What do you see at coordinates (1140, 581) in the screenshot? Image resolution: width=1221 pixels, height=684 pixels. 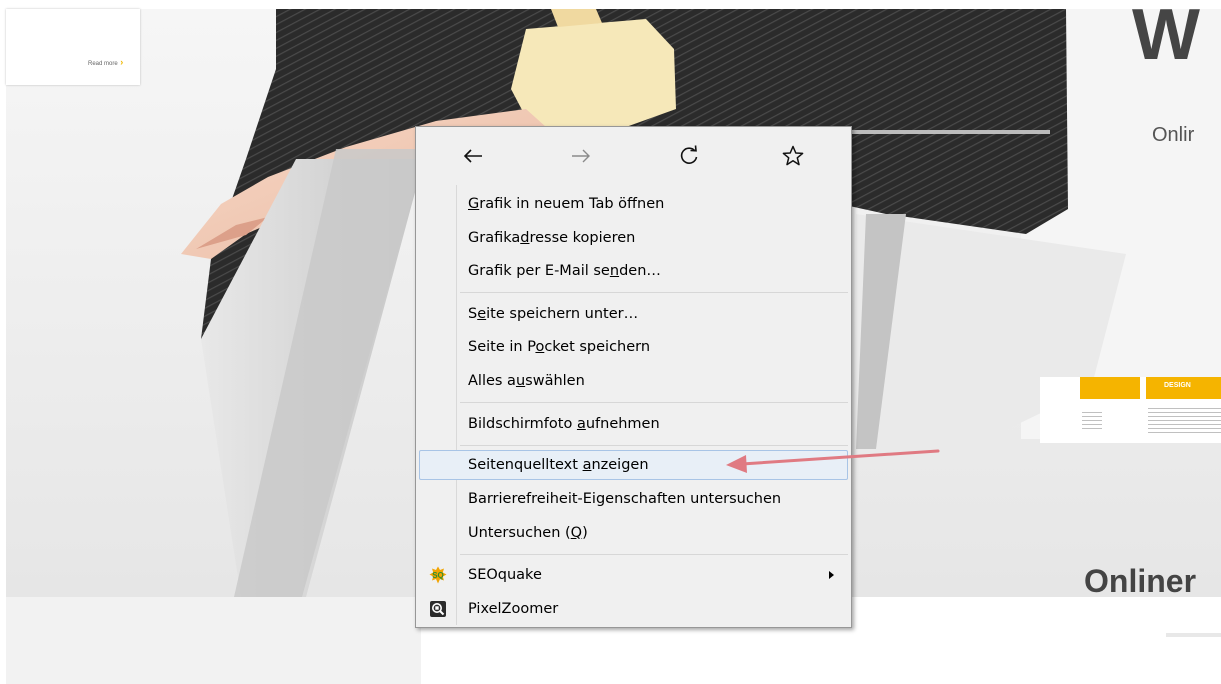 I see `section-heading: Onliner` at bounding box center [1140, 581].